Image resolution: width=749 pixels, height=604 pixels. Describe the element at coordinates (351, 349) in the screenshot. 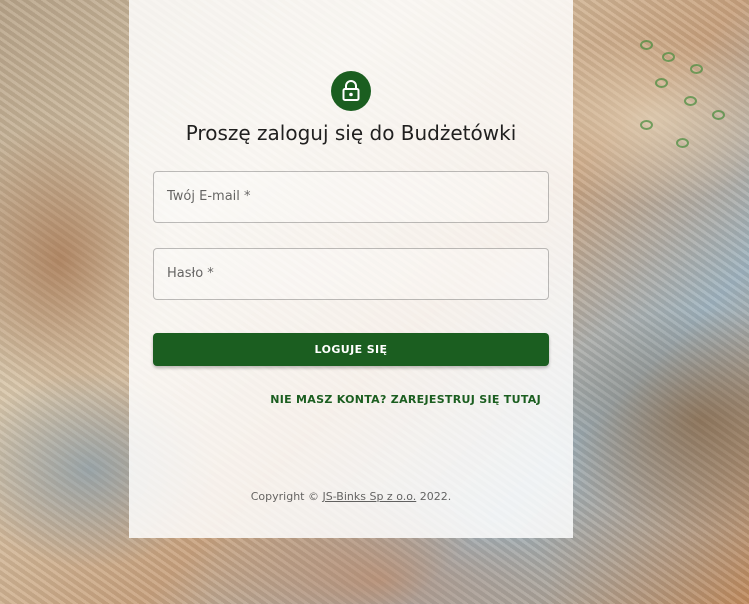

I see `login-button: LOGUJE SIĘ` at that location.